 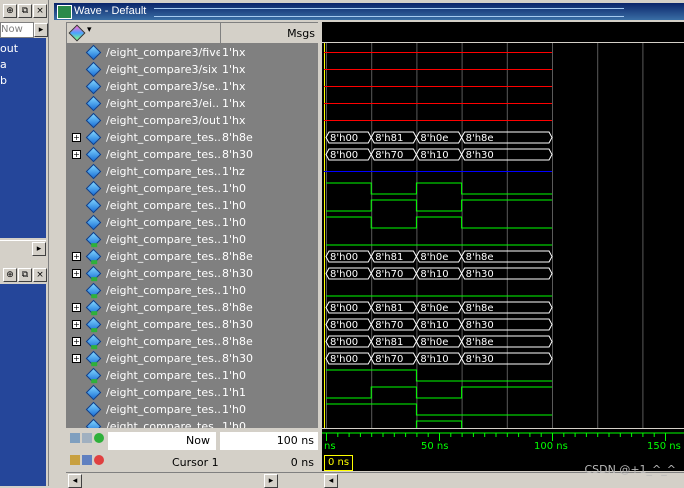 I want to click on chevron-down-icon: ▾, so click(x=89, y=30).